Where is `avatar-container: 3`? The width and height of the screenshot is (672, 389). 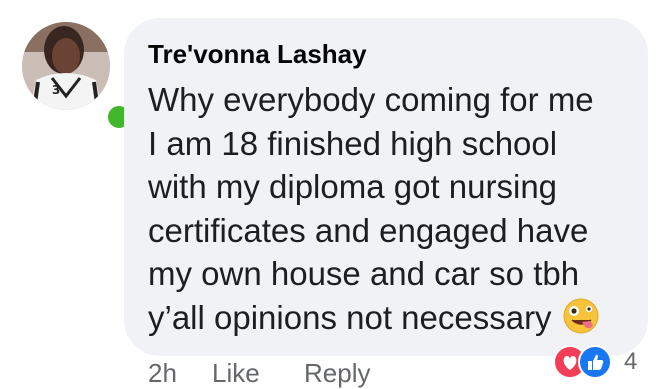
avatar-container: 3 is located at coordinates (78, 77).